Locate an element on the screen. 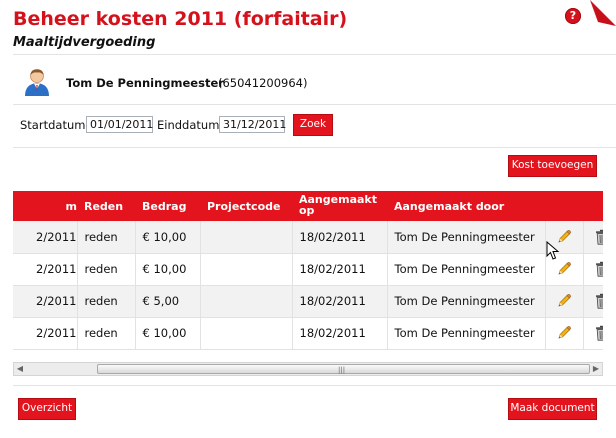 This screenshot has height=438, width=616. user-name: Tom De Penningmeester is located at coordinates (145, 83).